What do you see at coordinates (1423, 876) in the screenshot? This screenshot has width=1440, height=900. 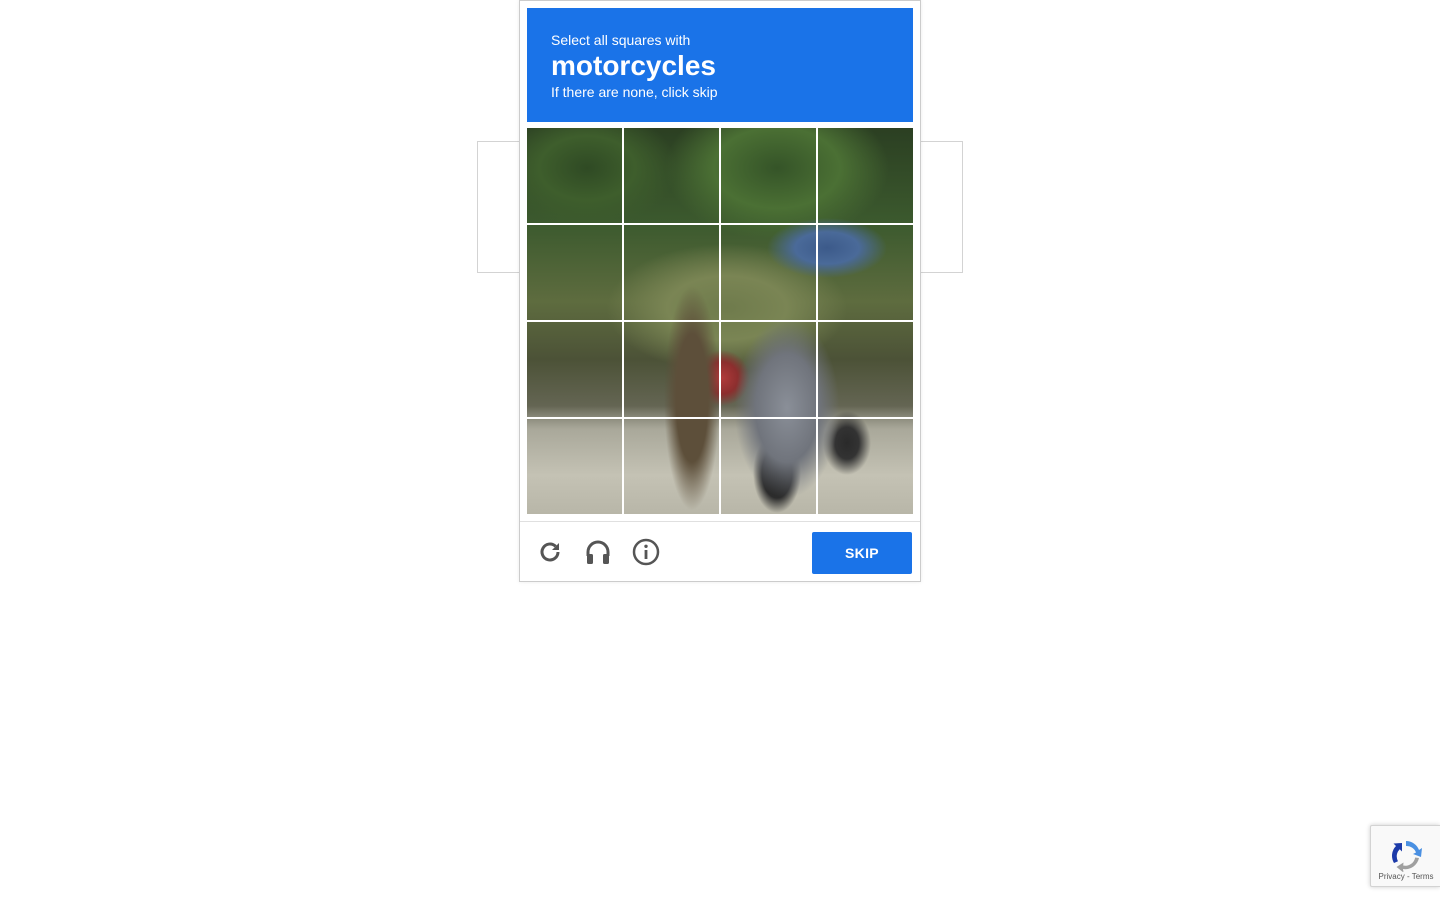 I see `terms-link: Terms` at bounding box center [1423, 876].